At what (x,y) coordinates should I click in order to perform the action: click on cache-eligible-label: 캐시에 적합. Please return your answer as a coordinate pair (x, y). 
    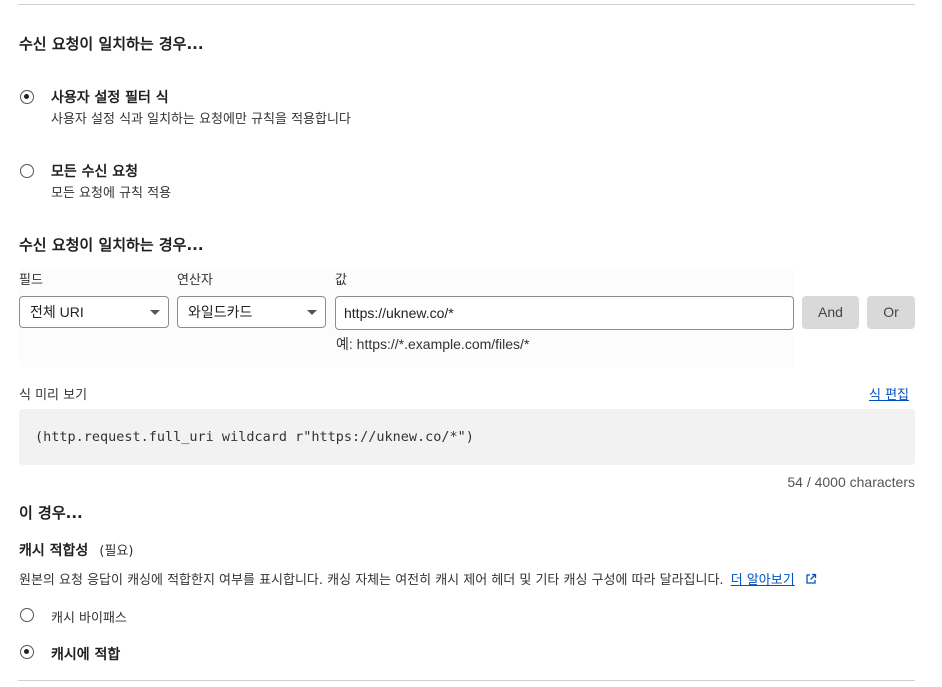
    Looking at the image, I should click on (86, 655).